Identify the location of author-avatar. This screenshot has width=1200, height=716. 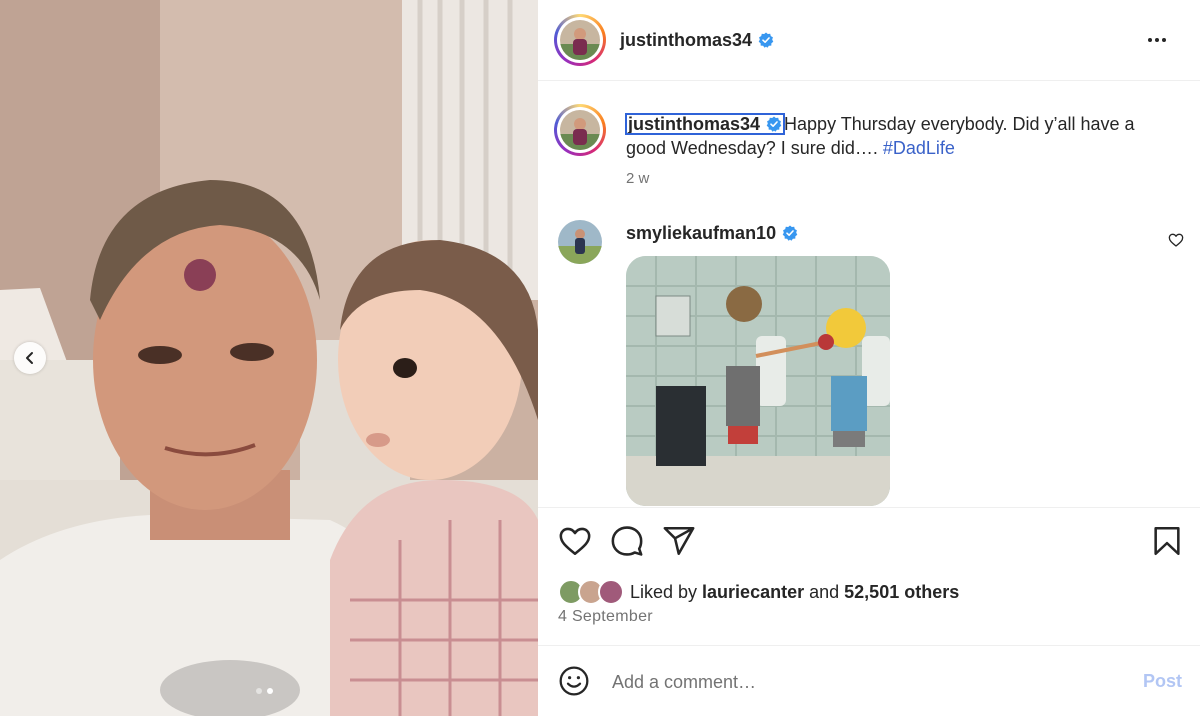
(580, 40).